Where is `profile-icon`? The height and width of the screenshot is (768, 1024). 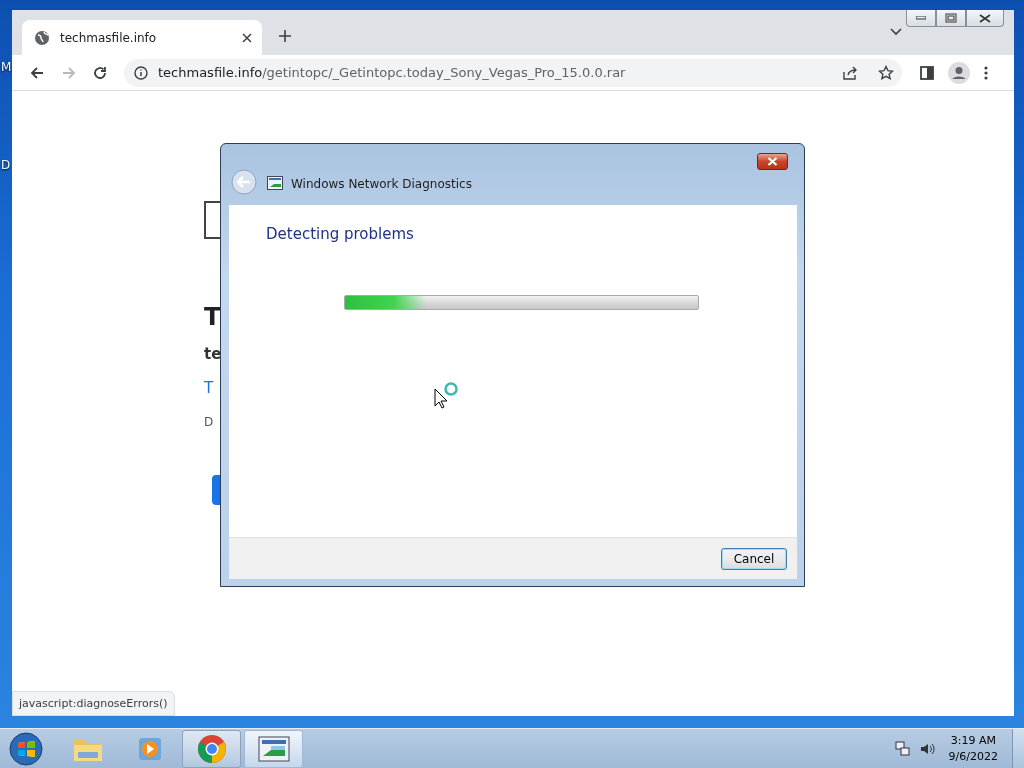 profile-icon is located at coordinates (959, 72).